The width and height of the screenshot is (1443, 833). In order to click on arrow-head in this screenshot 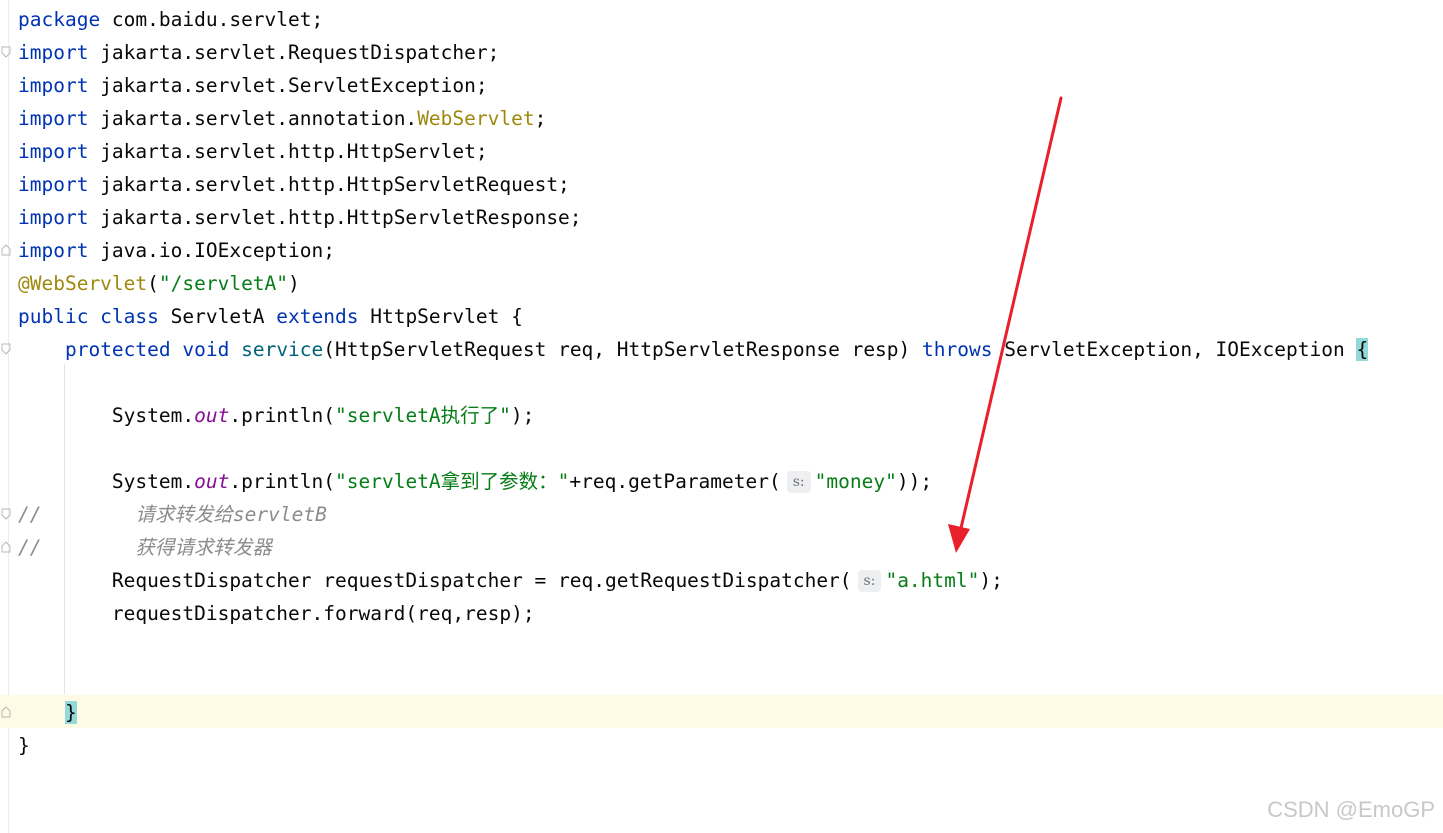, I will do `click(959, 538)`.